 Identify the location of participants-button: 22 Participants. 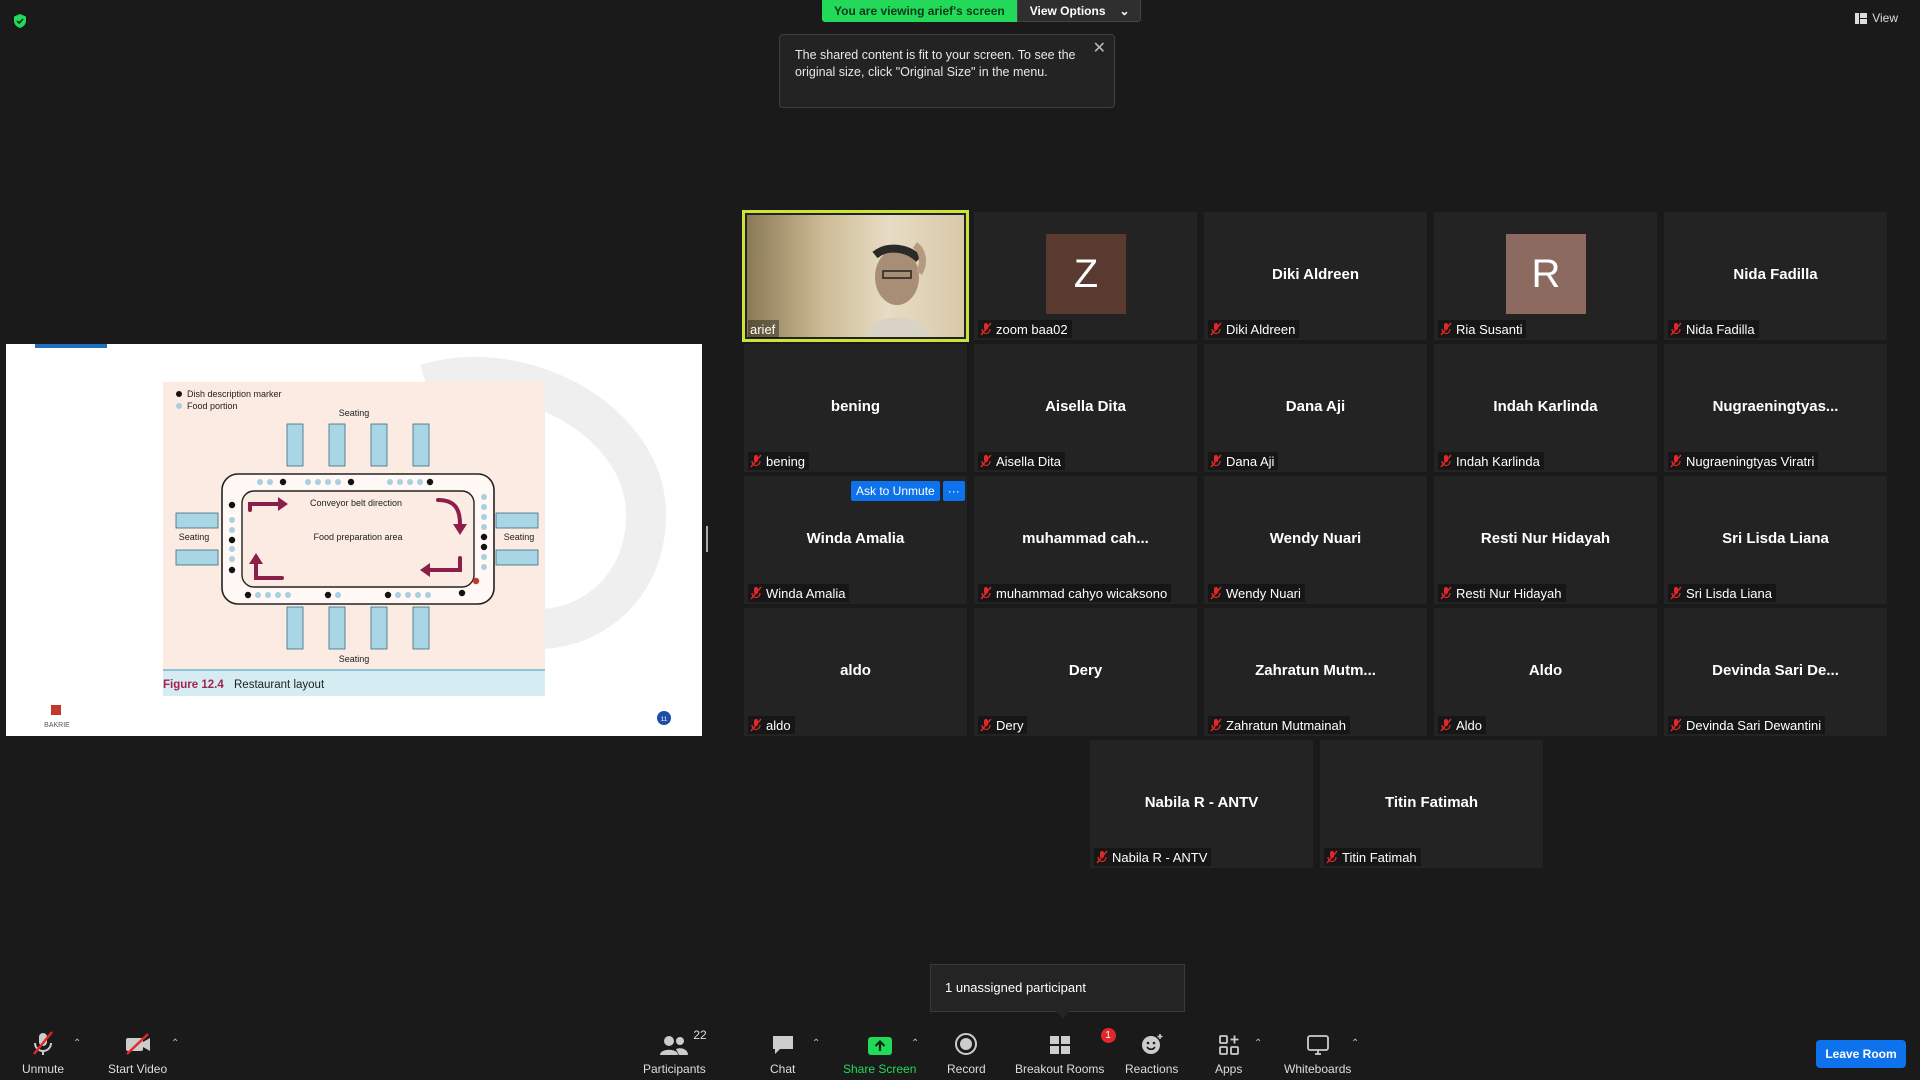
(675, 1052).